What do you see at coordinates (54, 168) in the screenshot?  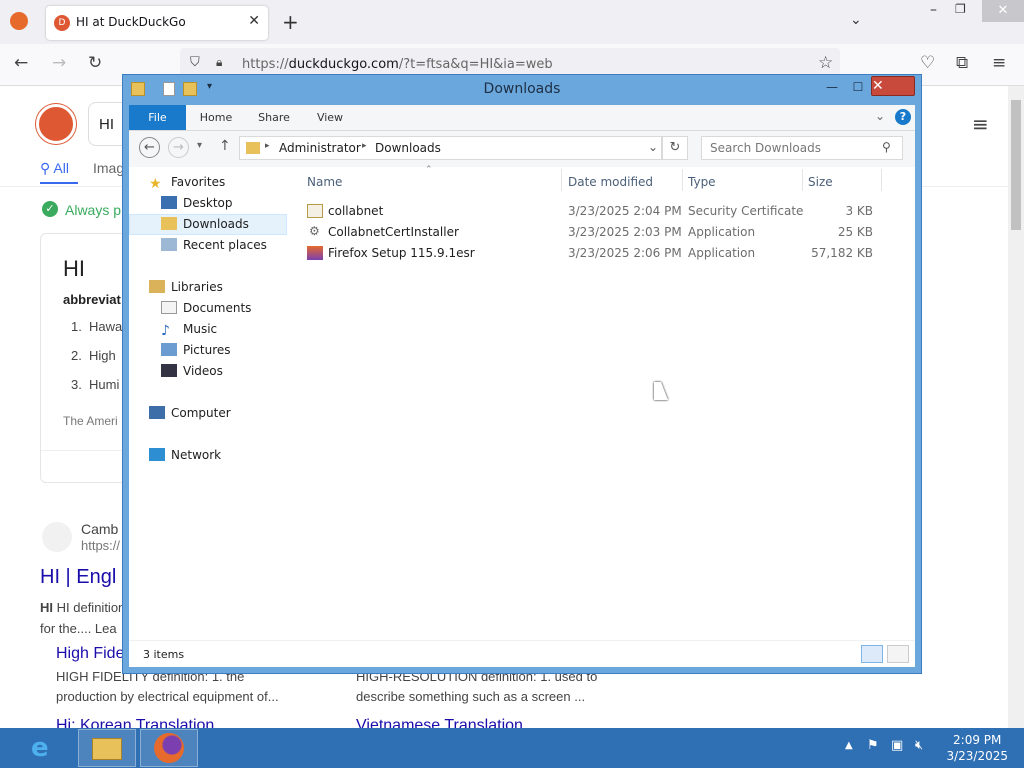 I see `tab-all: ⚲ All` at bounding box center [54, 168].